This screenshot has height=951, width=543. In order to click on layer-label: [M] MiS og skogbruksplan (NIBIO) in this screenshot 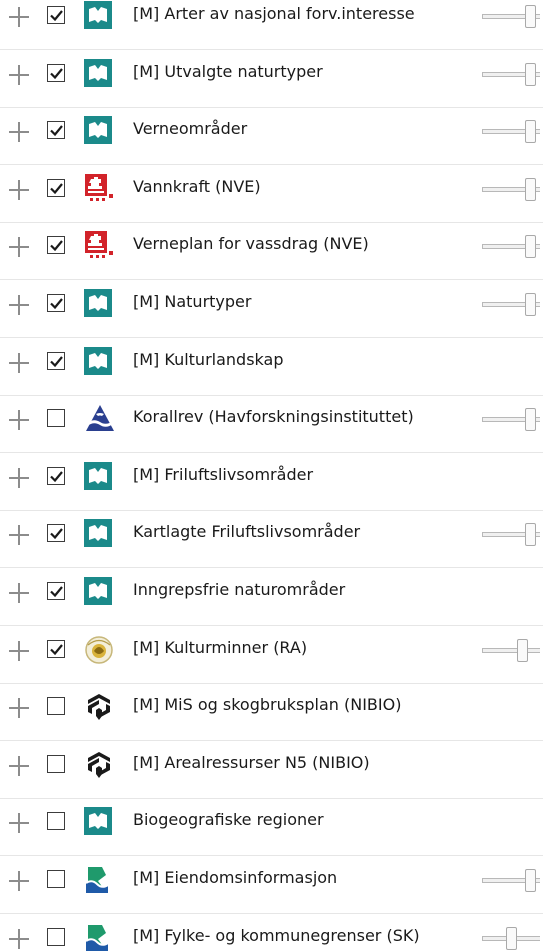, I will do `click(267, 705)`.